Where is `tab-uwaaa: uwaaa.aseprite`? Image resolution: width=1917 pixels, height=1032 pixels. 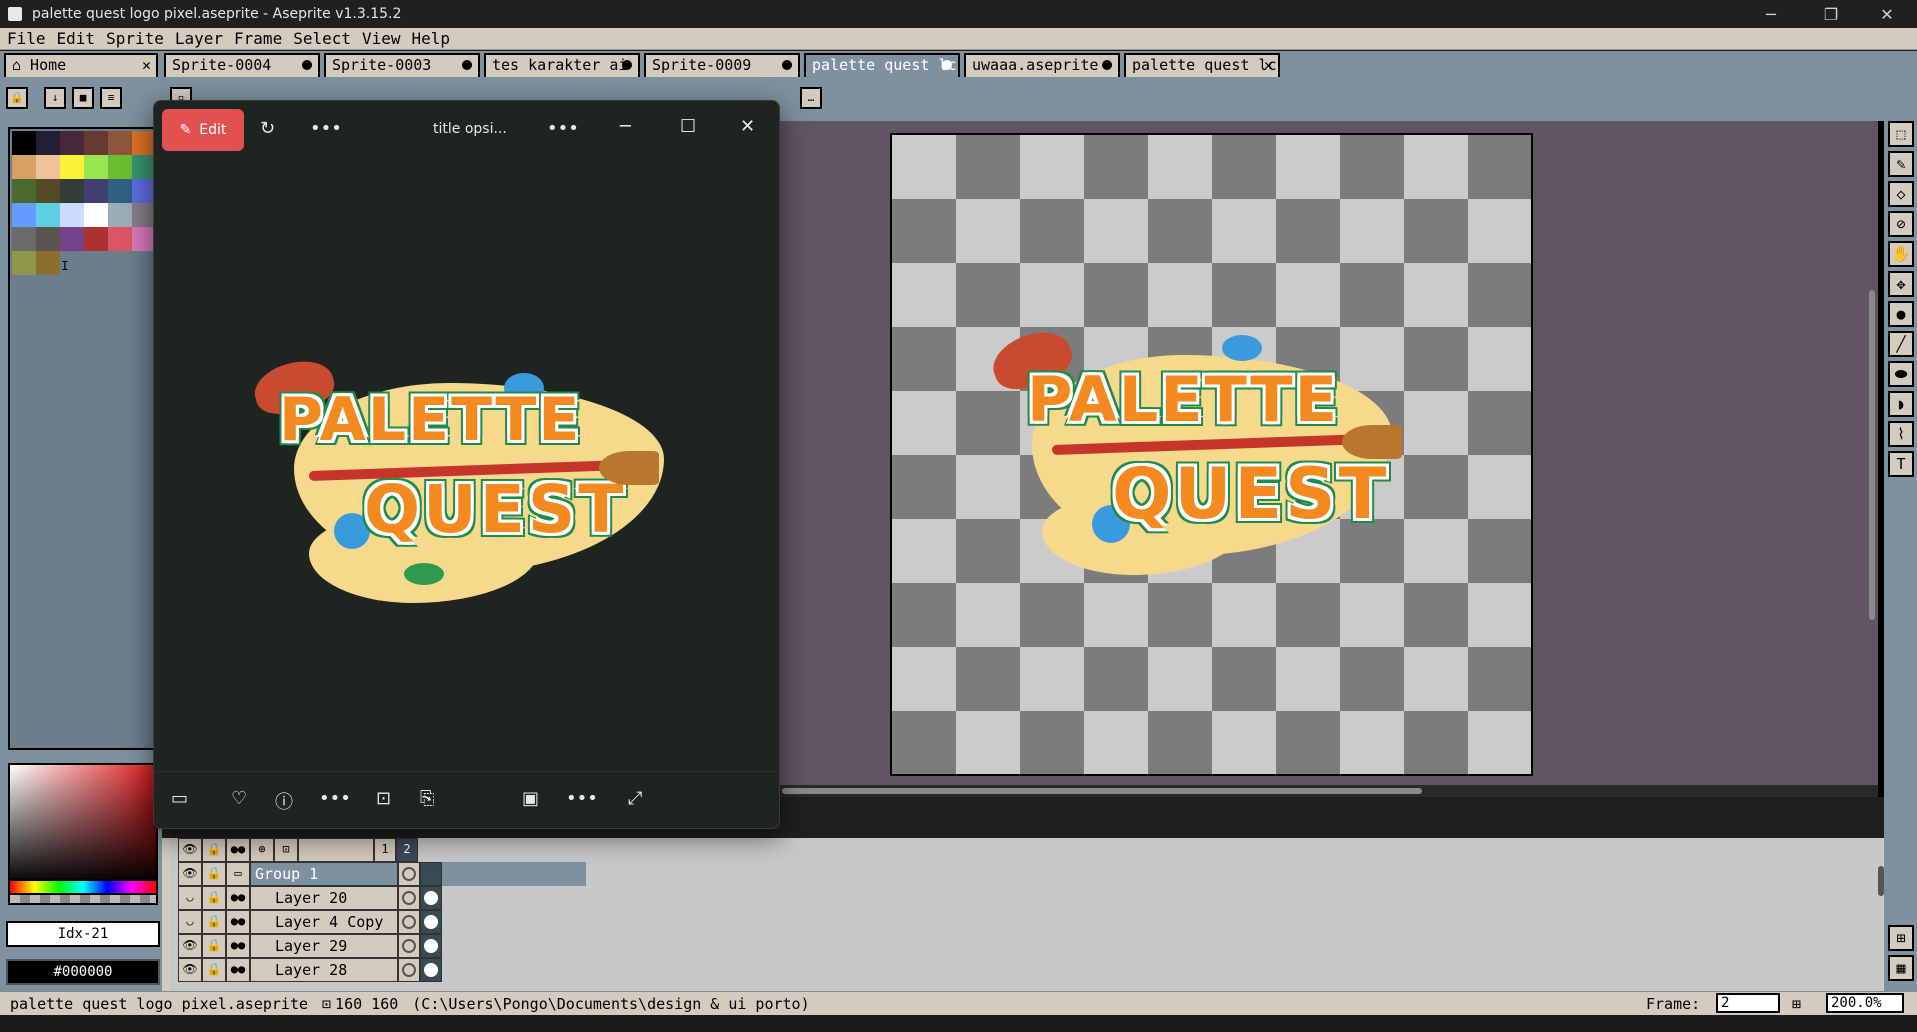 tab-uwaaa: uwaaa.aseprite is located at coordinates (1042, 65).